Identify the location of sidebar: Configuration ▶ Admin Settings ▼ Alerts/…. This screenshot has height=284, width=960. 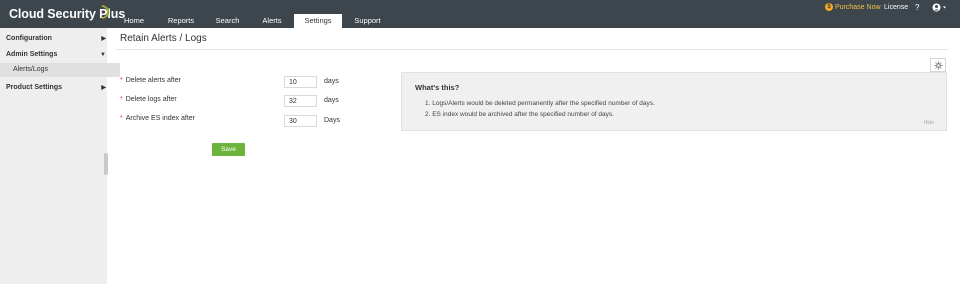
(60, 156).